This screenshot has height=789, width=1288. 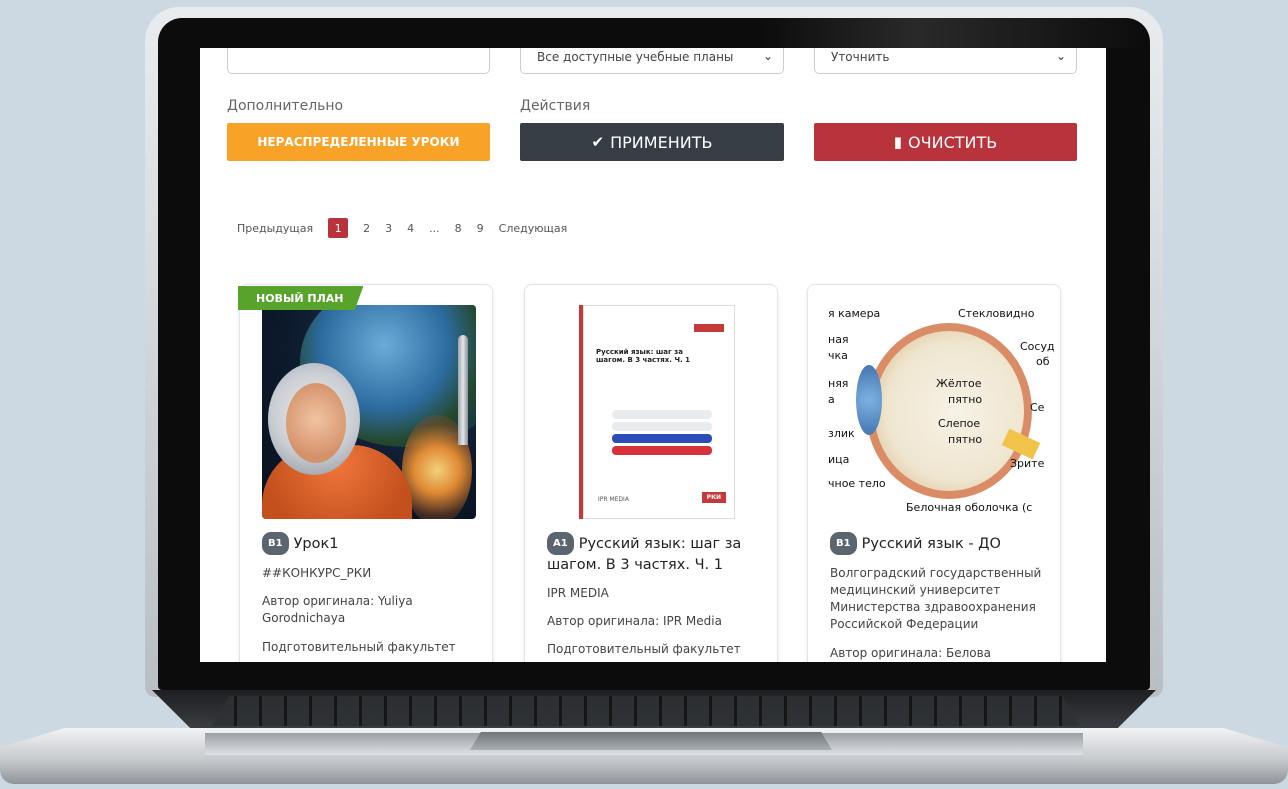 I want to click on card-title: B1 Урок1, so click(x=369, y=543).